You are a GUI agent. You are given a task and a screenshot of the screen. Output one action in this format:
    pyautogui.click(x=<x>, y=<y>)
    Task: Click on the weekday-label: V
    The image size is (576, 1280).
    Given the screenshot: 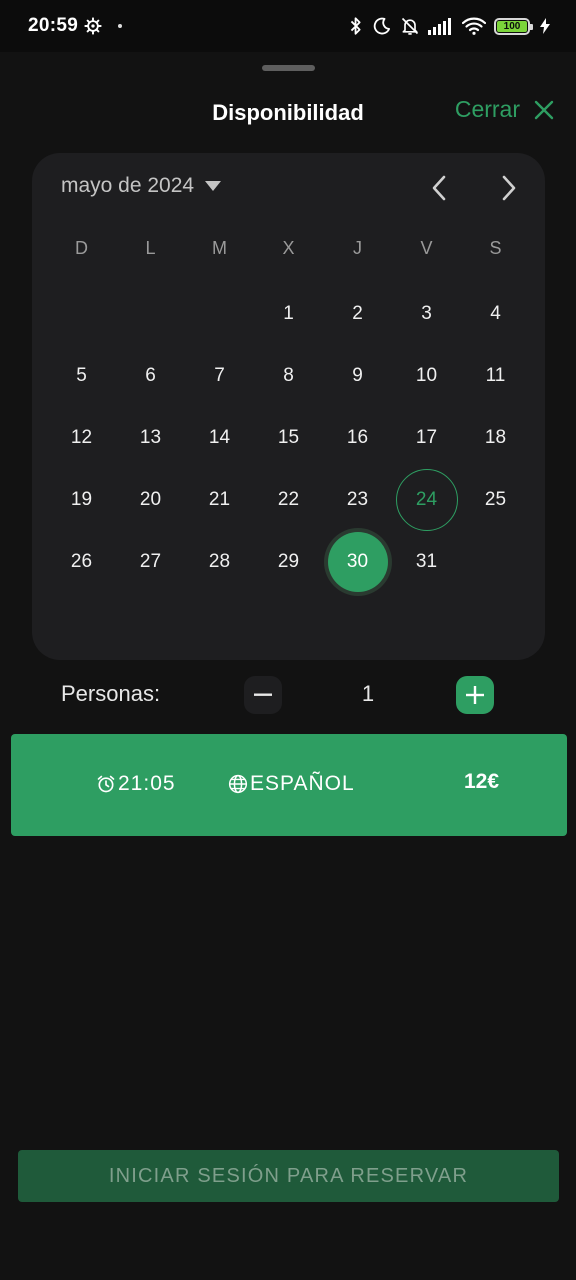 What is the action you would take?
    pyautogui.click(x=426, y=248)
    